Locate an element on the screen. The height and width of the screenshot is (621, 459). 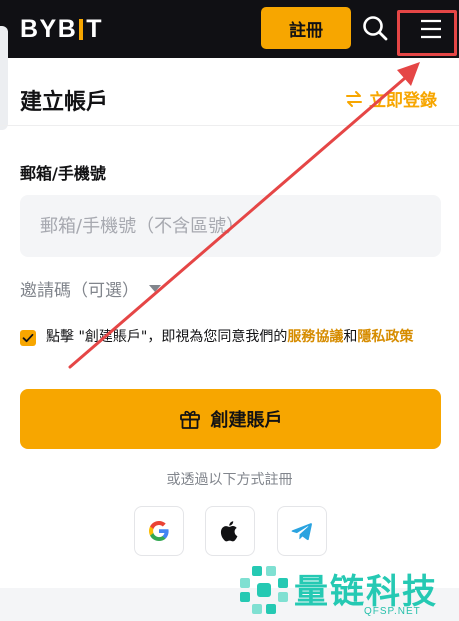
create-account-label: 創建賬戶 is located at coordinates (246, 420).